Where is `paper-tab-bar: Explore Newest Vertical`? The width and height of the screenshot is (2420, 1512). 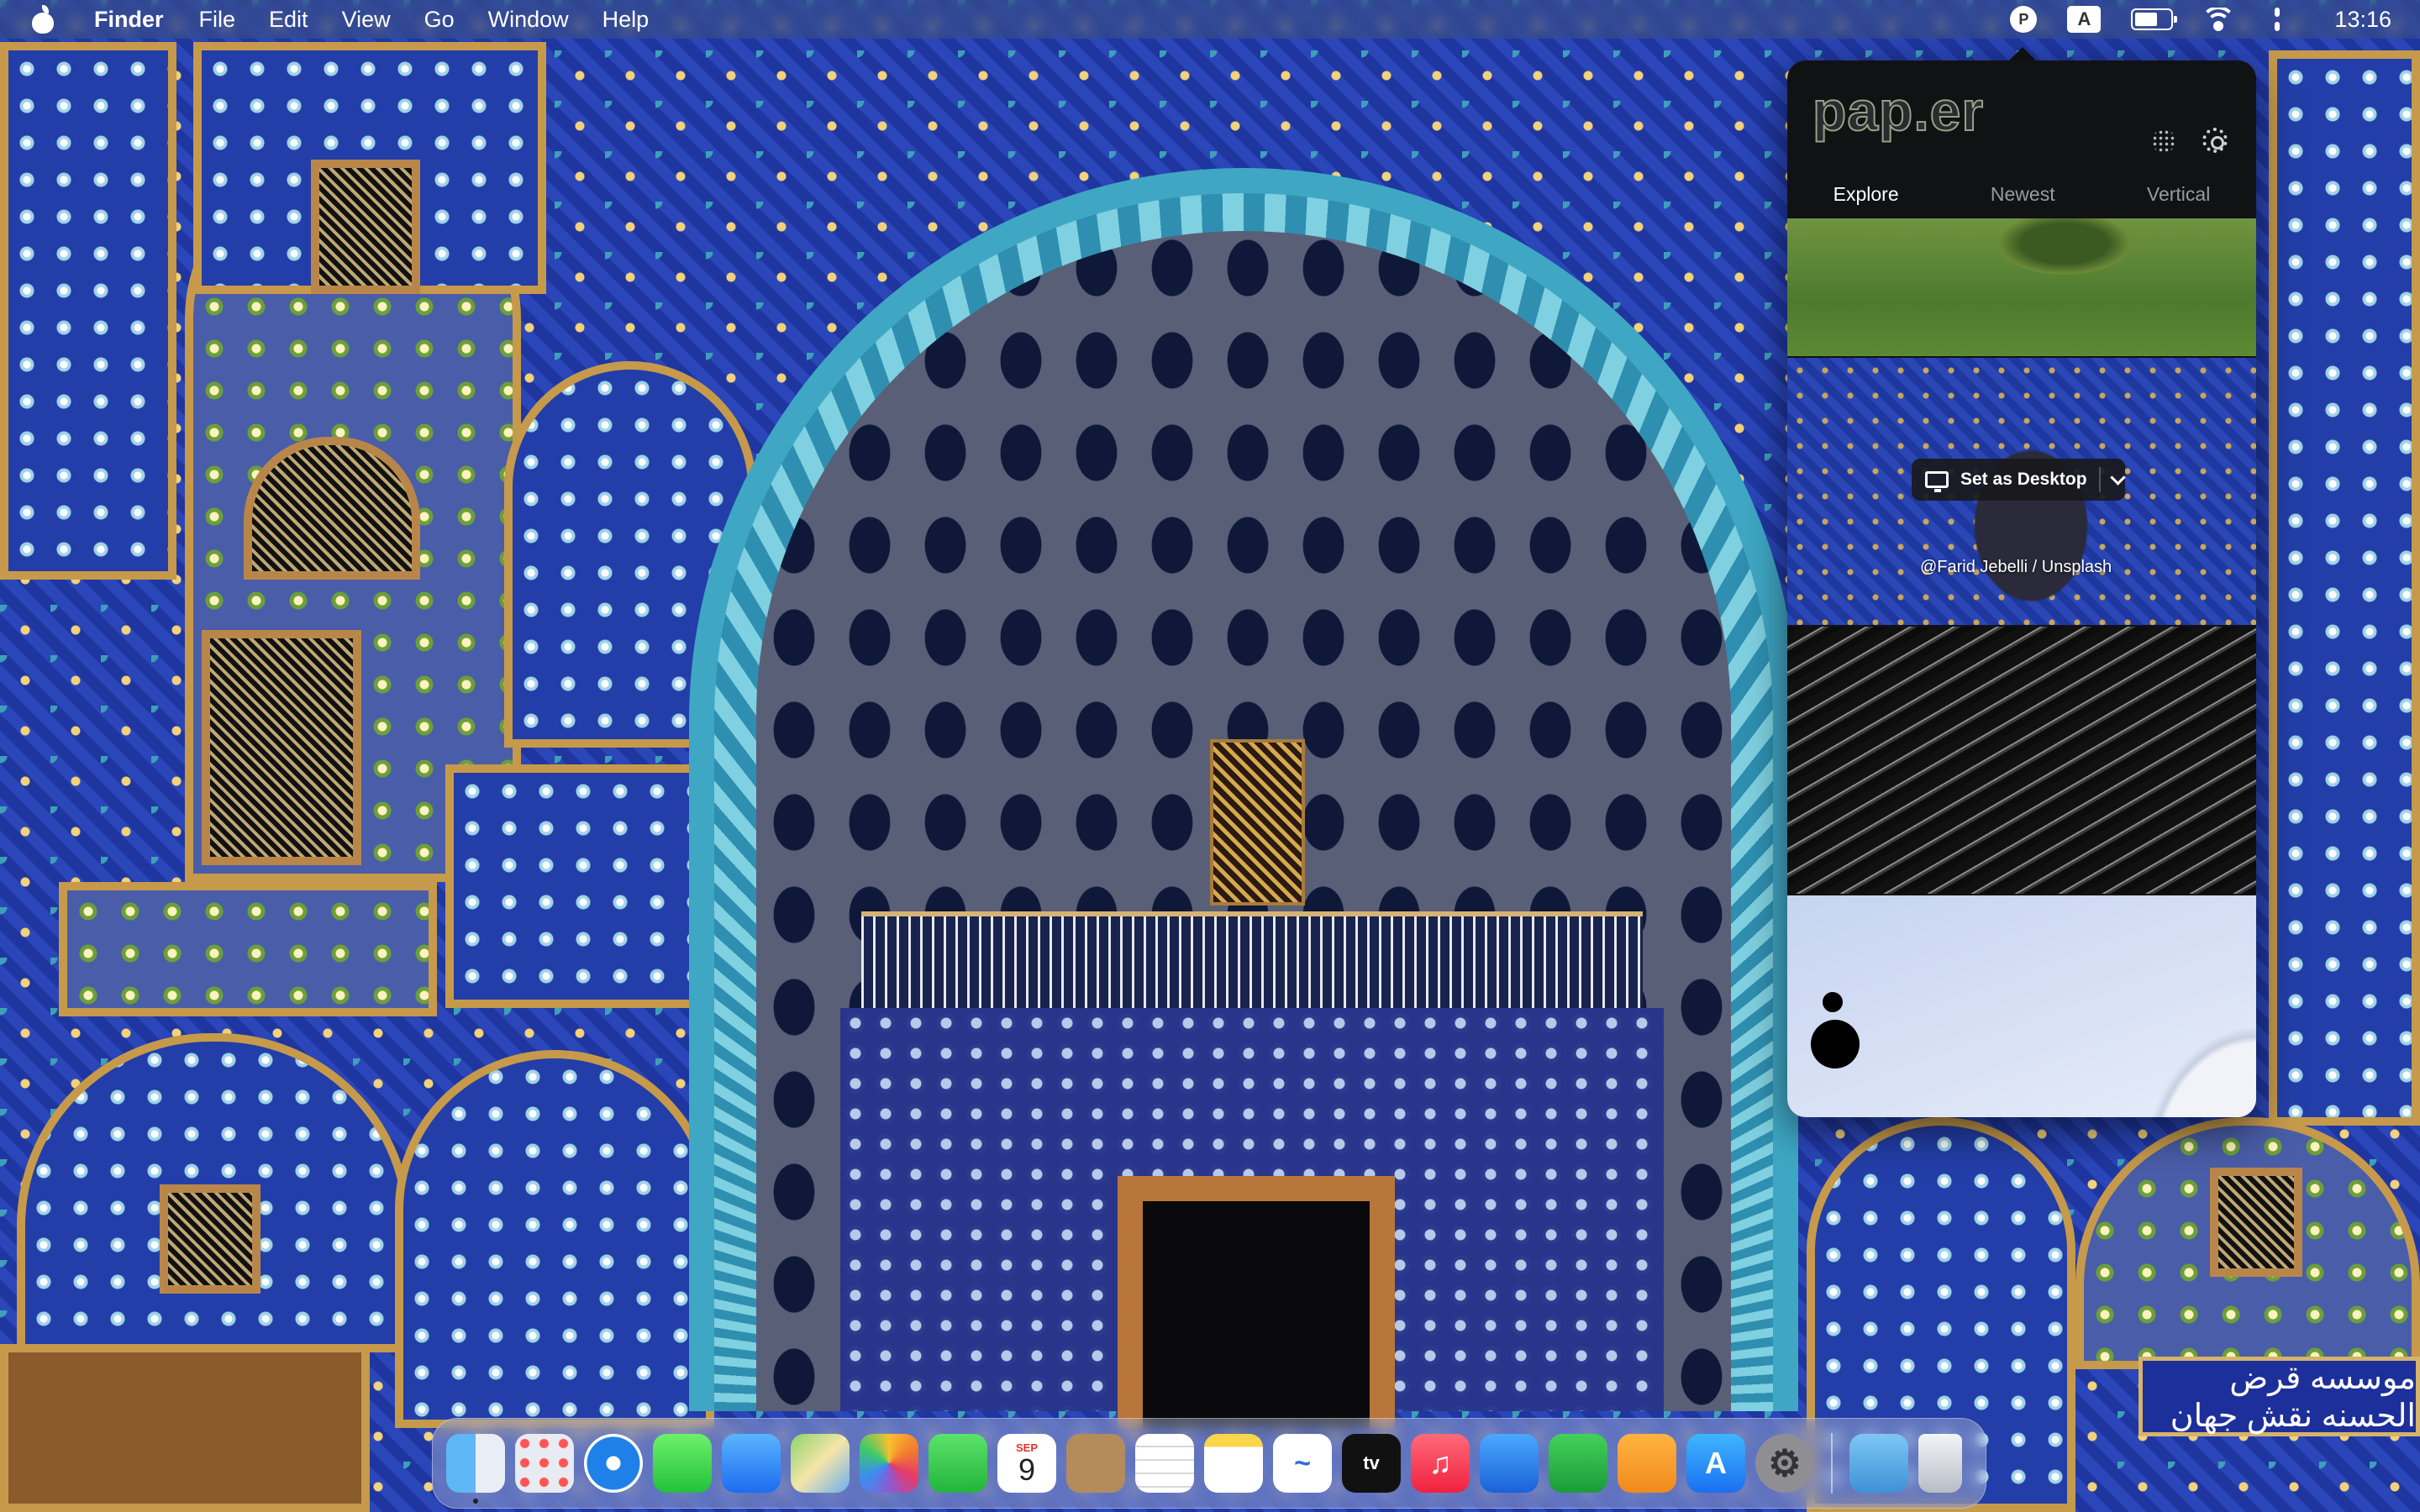 paper-tab-bar: Explore Newest Vertical is located at coordinates (2022, 200).